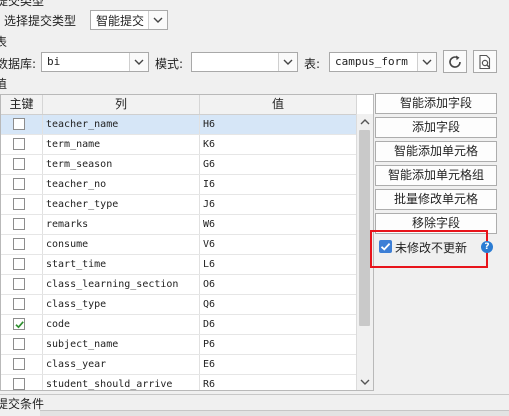  I want to click on column-name-cell: start_time, so click(121, 264).